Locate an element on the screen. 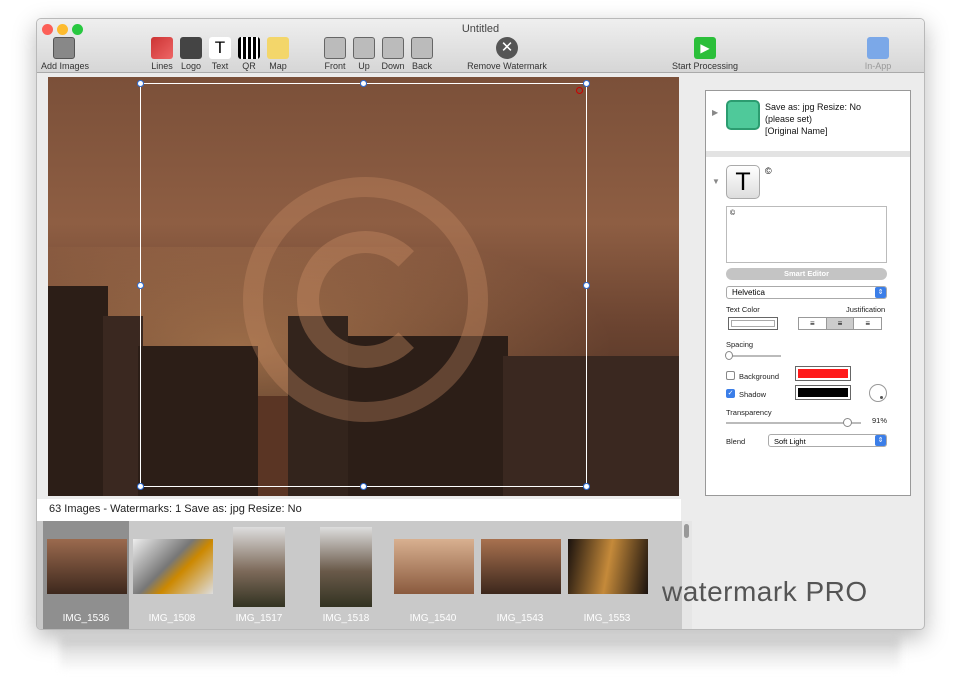  background-swatch is located at coordinates (823, 373).